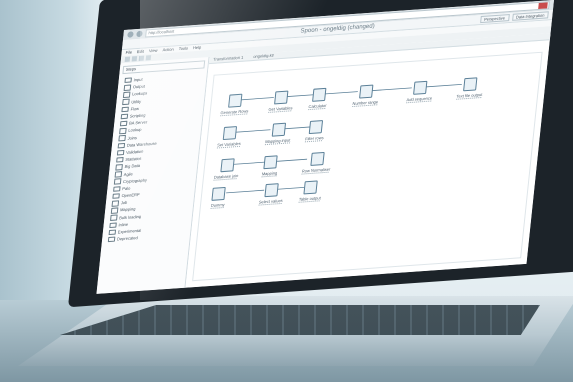  Describe the element at coordinates (128, 52) in the screenshot. I see `menu-item: File` at that location.